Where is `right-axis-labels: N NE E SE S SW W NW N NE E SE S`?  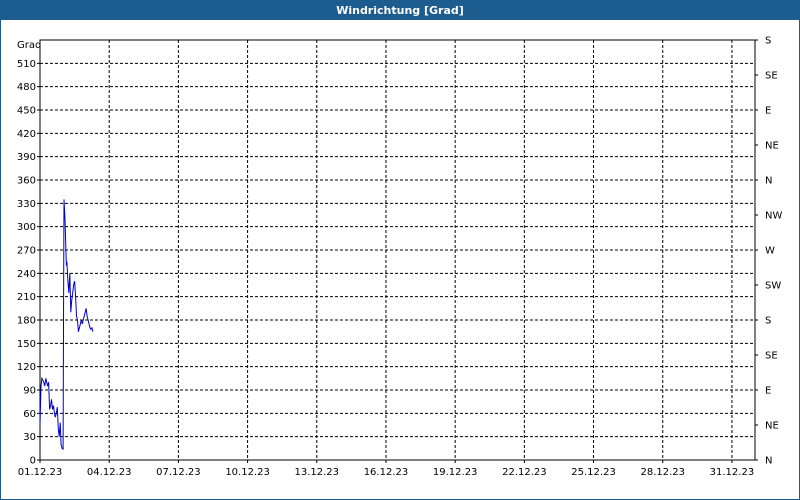 right-axis-labels: N NE E SE S SW W NW N NE E SE S is located at coordinates (773, 251).